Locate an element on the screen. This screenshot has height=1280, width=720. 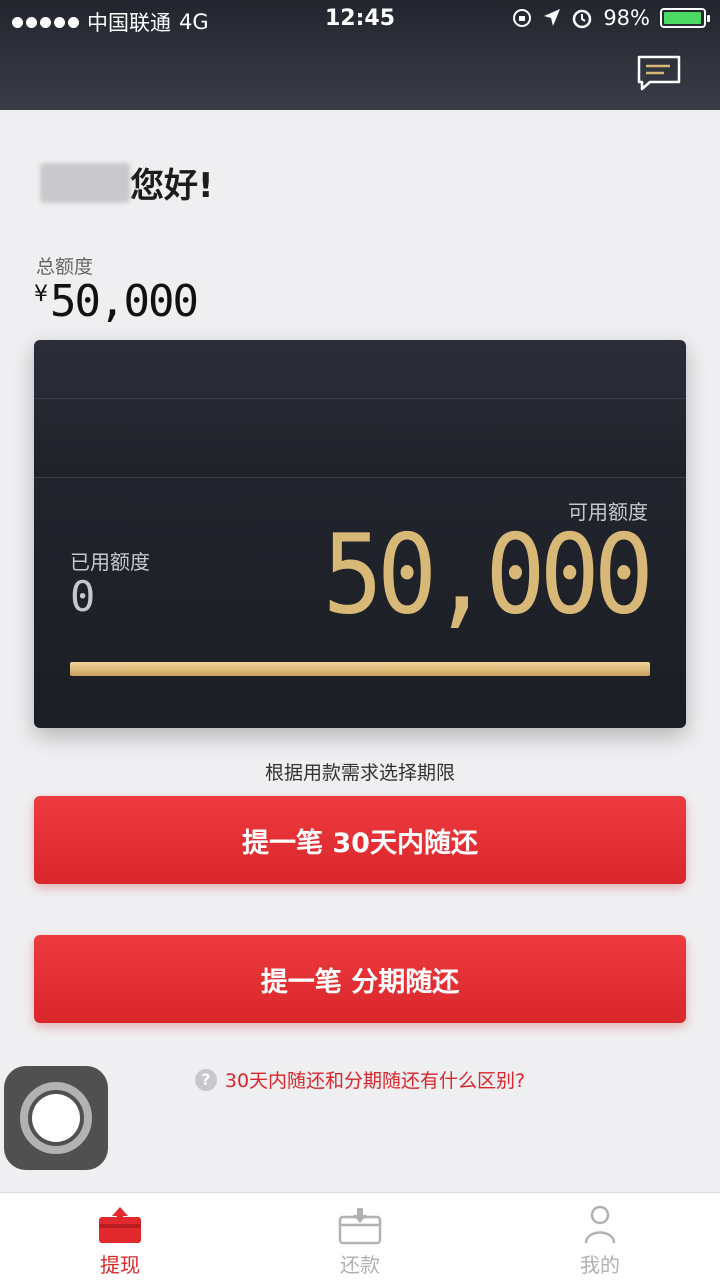
tab-withdraw: 提现 is located at coordinates (120, 1236).